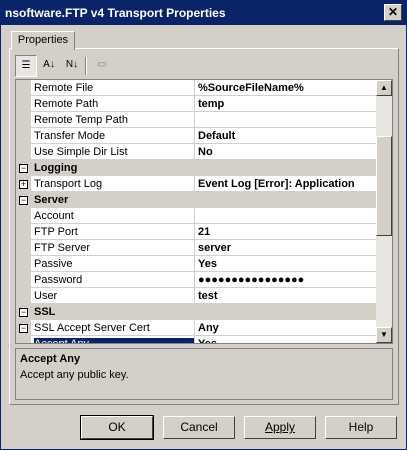 This screenshot has width=407, height=450. I want to click on property-row: Transfer Mode Default, so click(196, 136).